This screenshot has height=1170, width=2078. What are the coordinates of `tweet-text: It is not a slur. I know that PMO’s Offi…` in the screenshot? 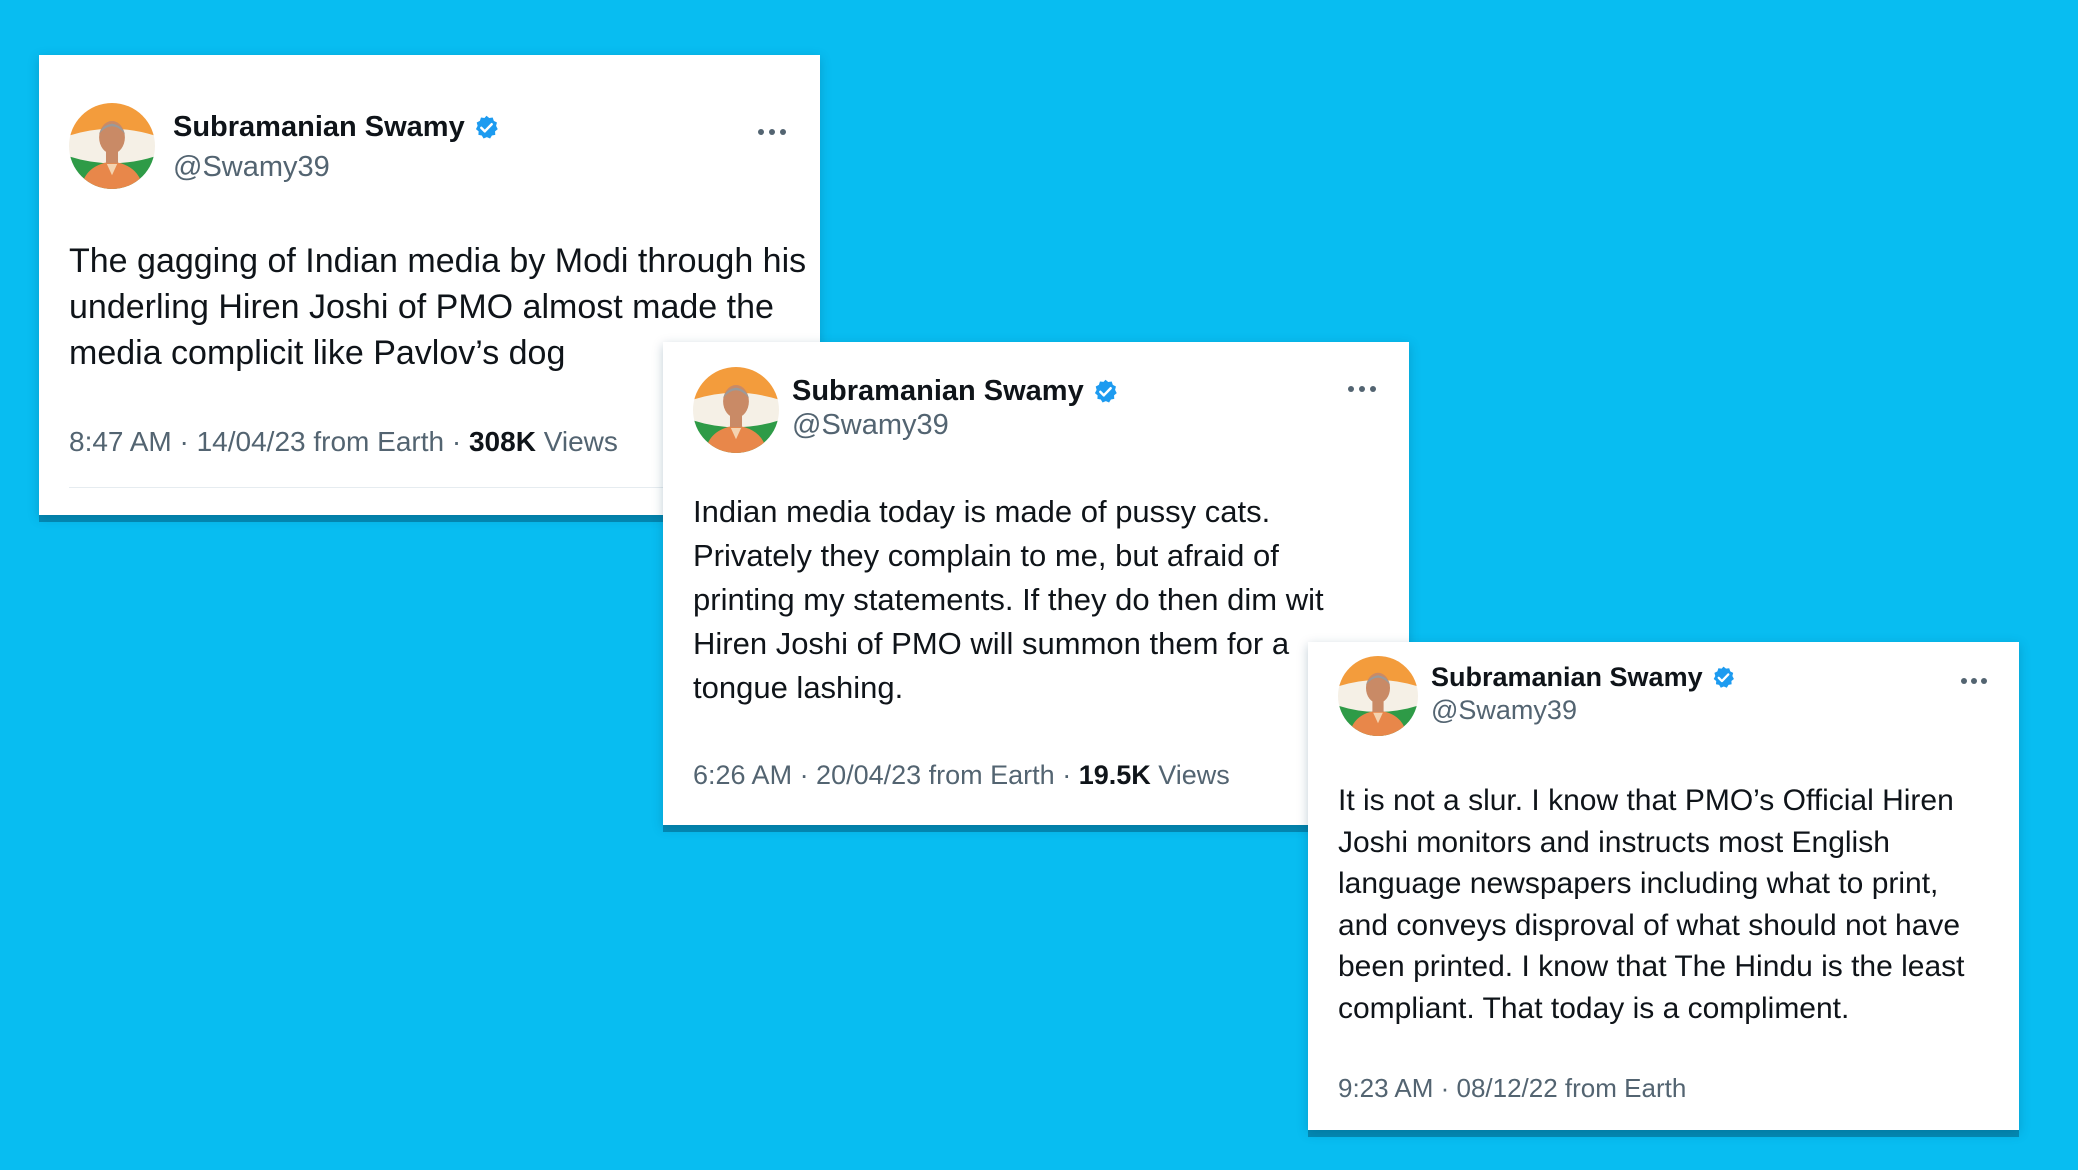 It's located at (1651, 904).